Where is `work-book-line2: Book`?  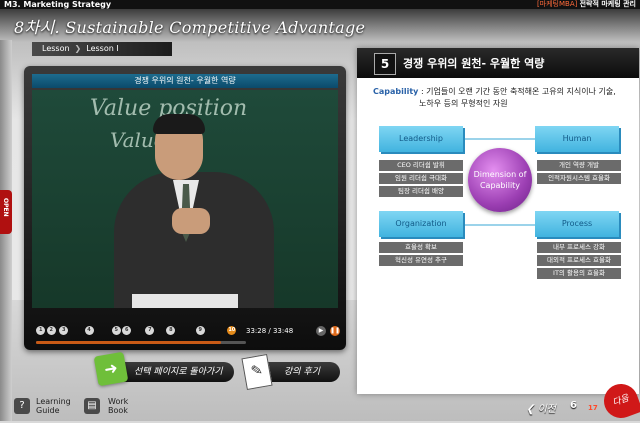
work-book-line2: Book is located at coordinates (118, 410).